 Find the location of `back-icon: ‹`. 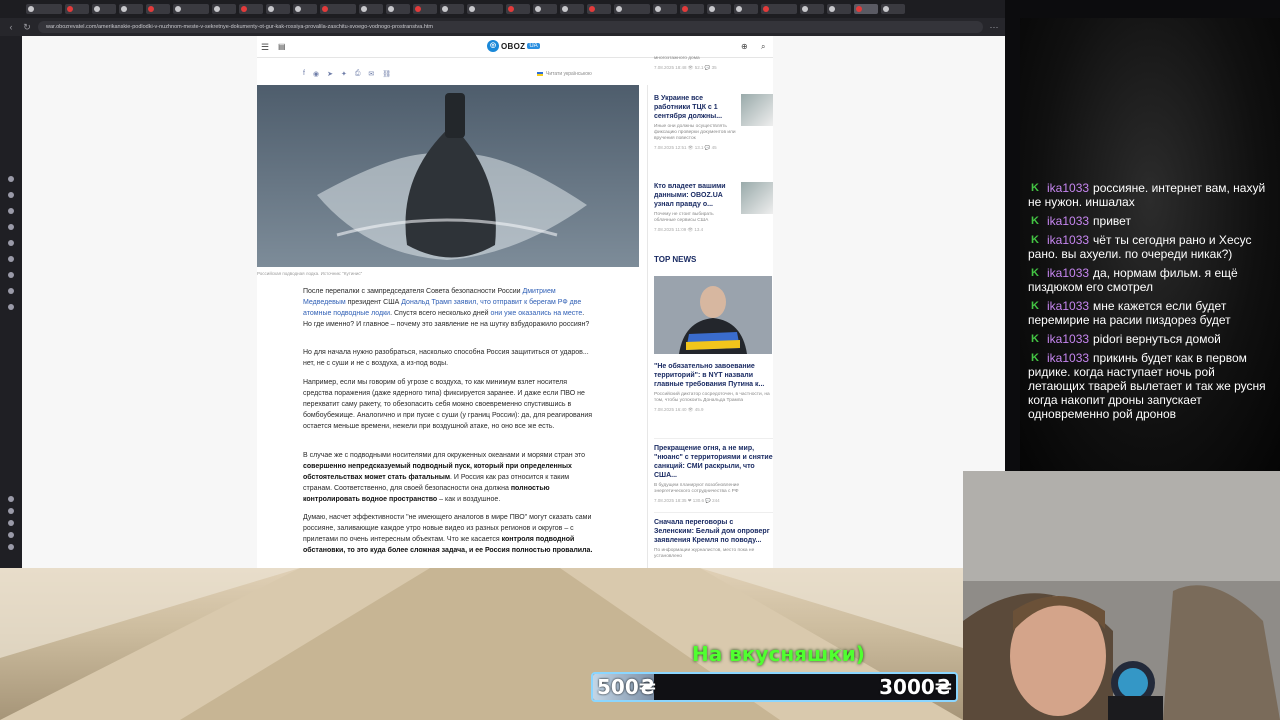

back-icon: ‹ is located at coordinates (11, 27).